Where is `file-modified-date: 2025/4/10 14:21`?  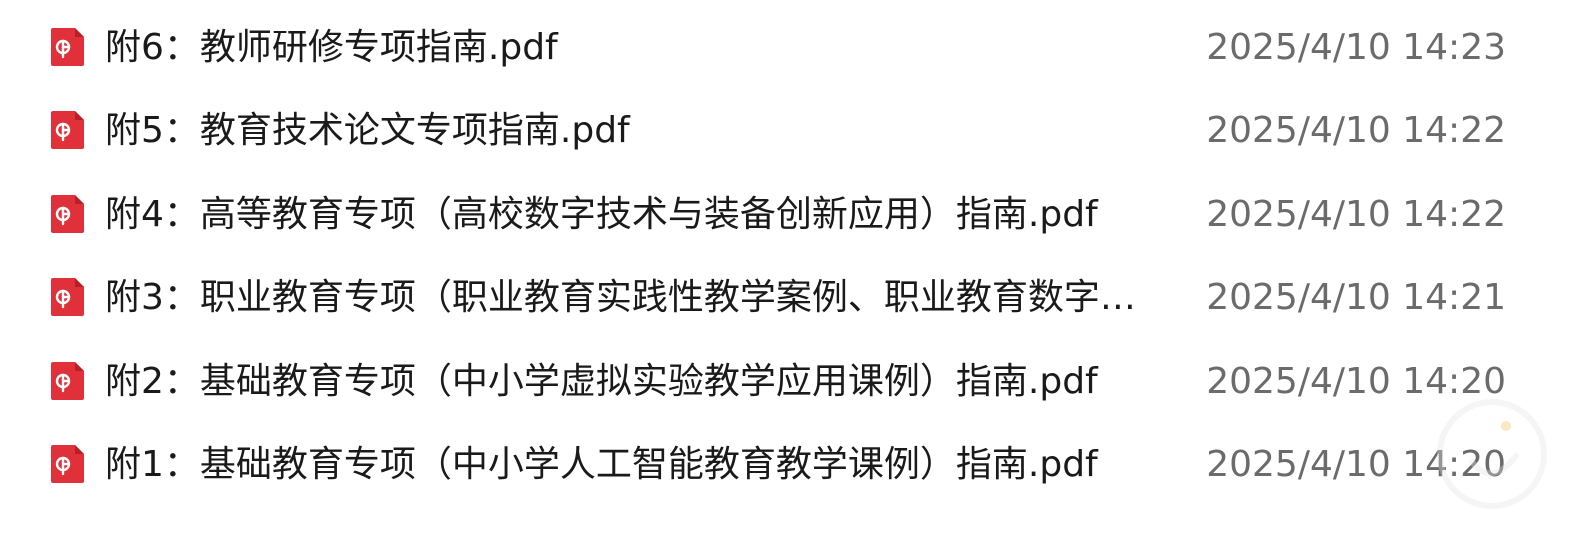 file-modified-date: 2025/4/10 14:21 is located at coordinates (1356, 298).